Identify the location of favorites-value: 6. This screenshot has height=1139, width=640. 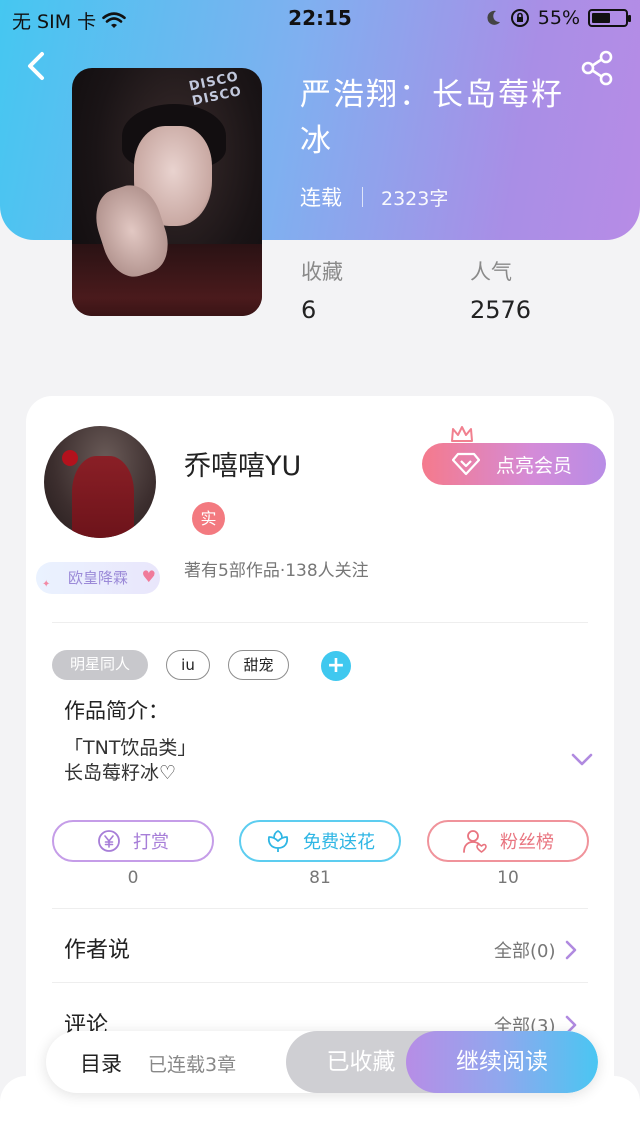
(309, 310).